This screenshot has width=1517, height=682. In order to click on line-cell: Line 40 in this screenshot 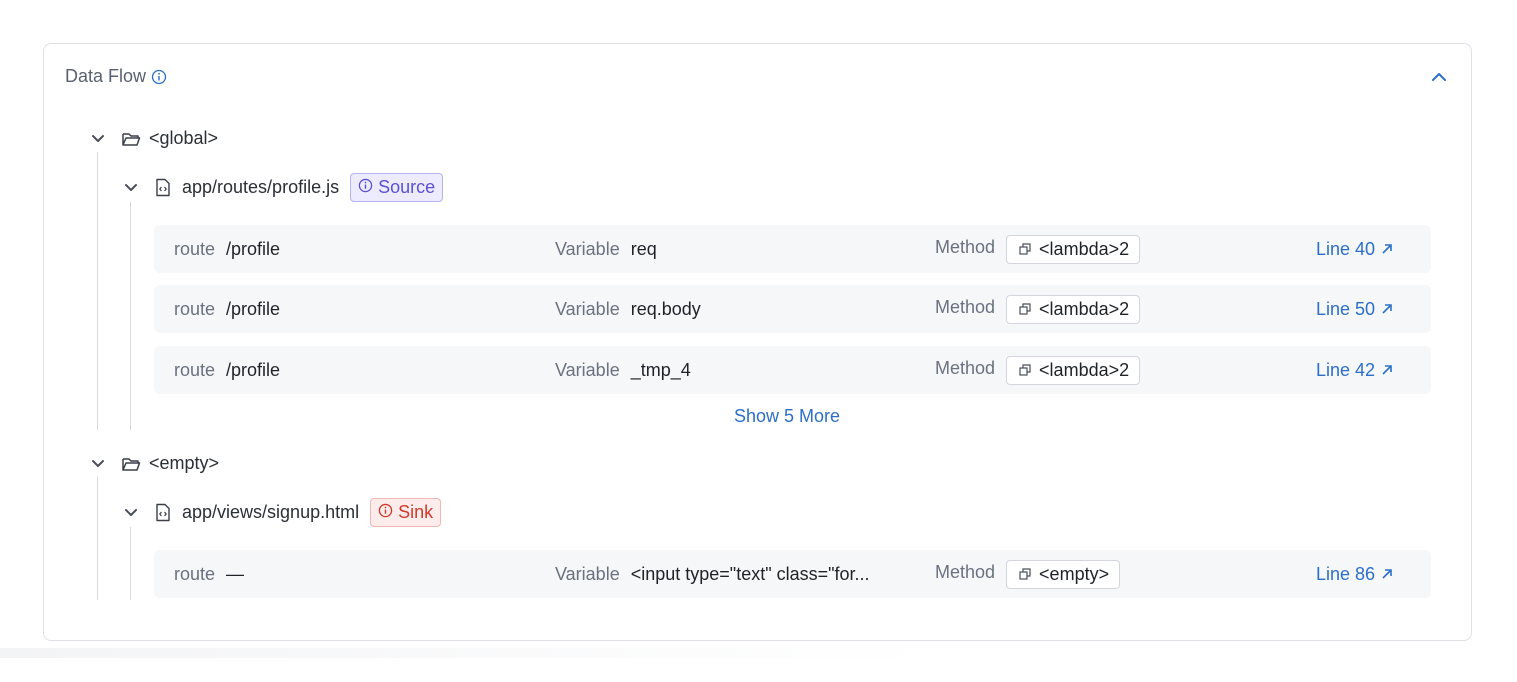, I will do `click(1354, 249)`.